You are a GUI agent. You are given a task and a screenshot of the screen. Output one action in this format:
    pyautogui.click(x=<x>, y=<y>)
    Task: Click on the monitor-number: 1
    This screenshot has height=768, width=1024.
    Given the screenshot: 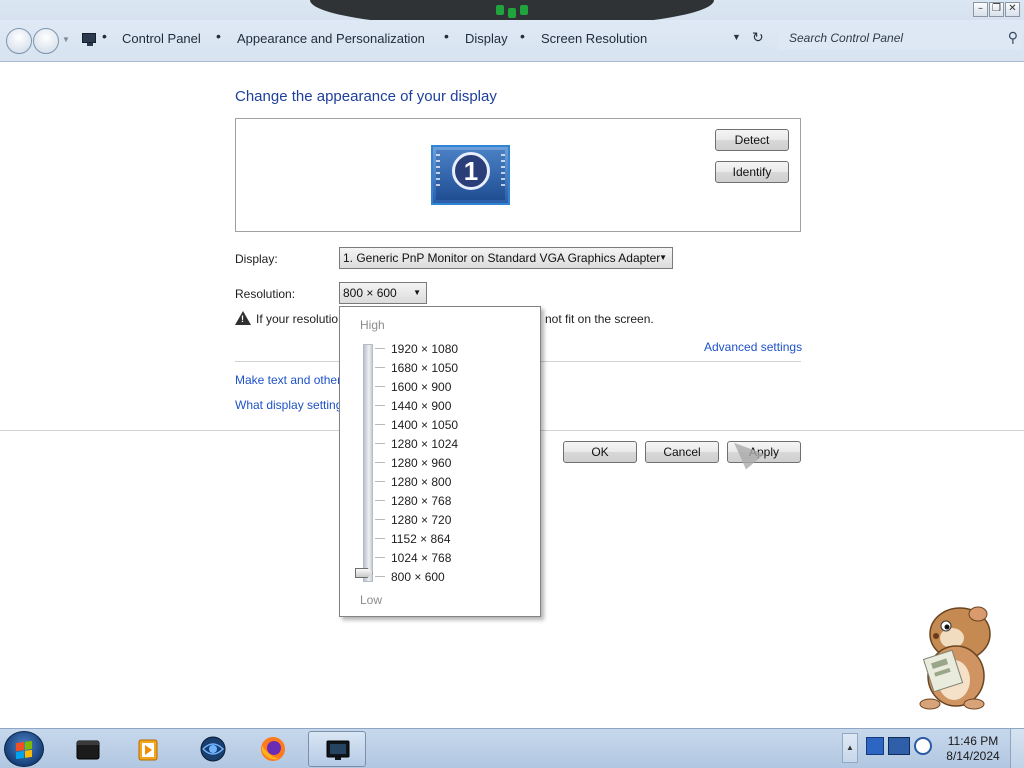 What is the action you would take?
    pyautogui.click(x=471, y=171)
    